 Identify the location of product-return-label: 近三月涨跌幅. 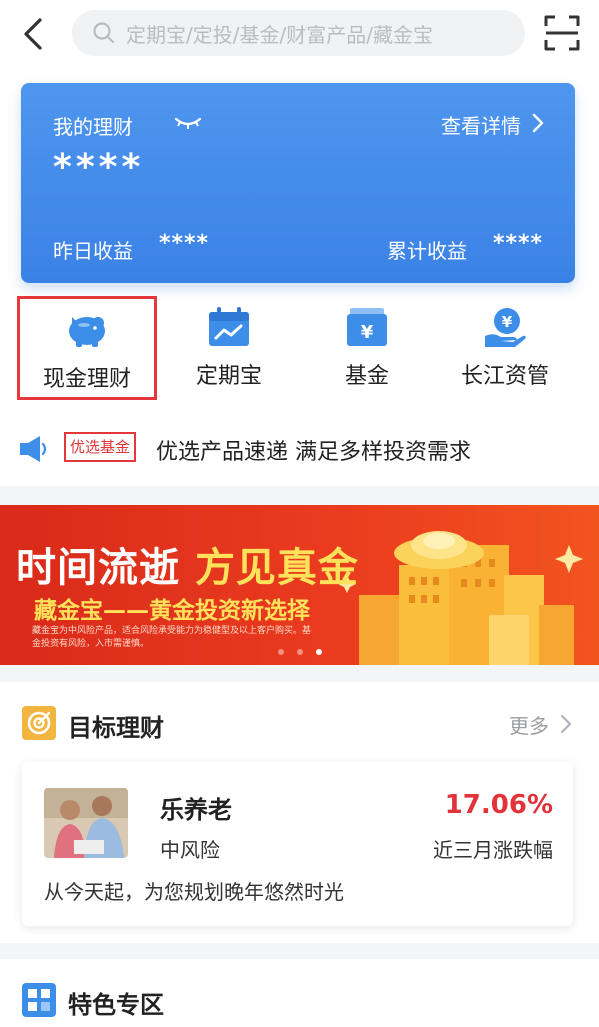
(493, 850).